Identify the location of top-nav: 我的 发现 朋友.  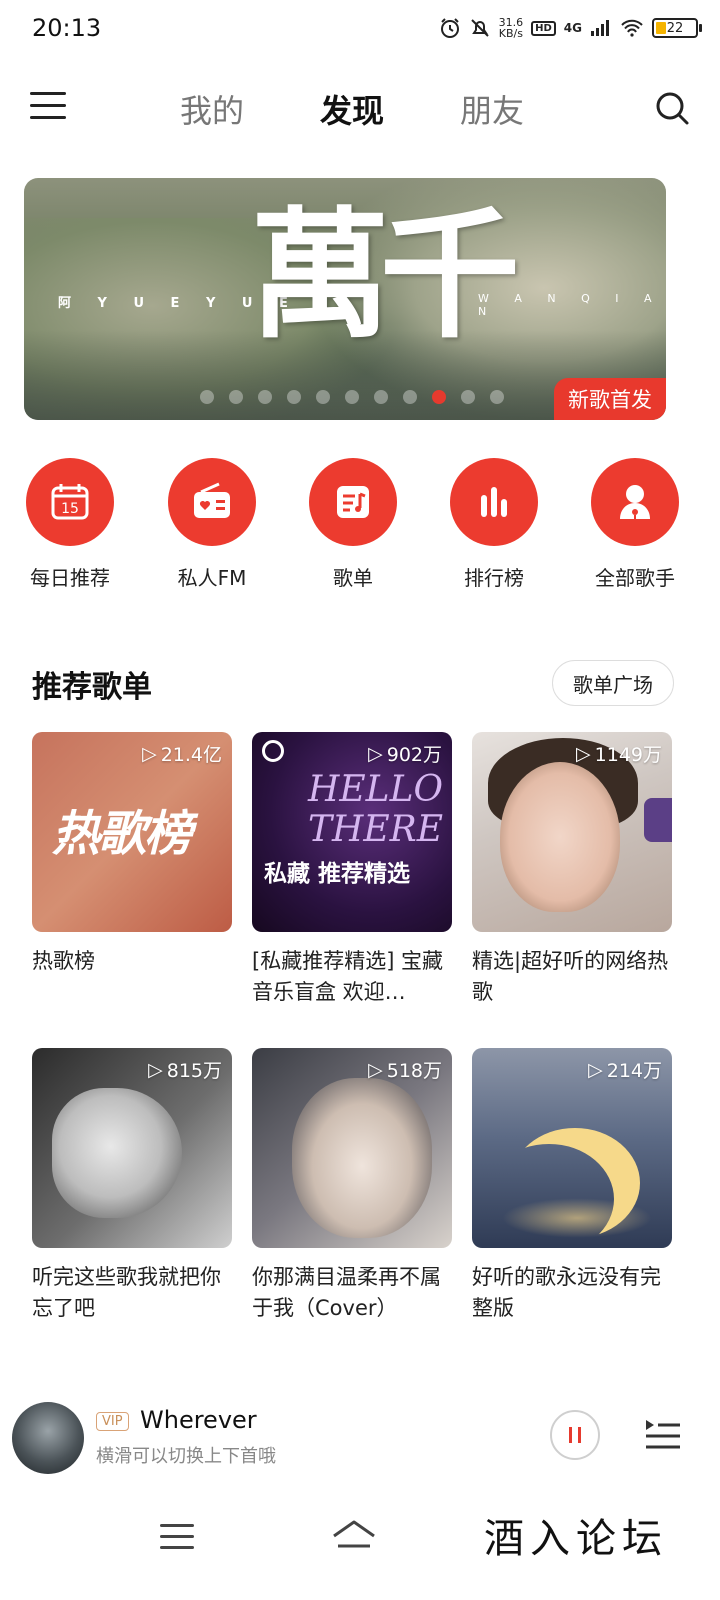
(360, 109).